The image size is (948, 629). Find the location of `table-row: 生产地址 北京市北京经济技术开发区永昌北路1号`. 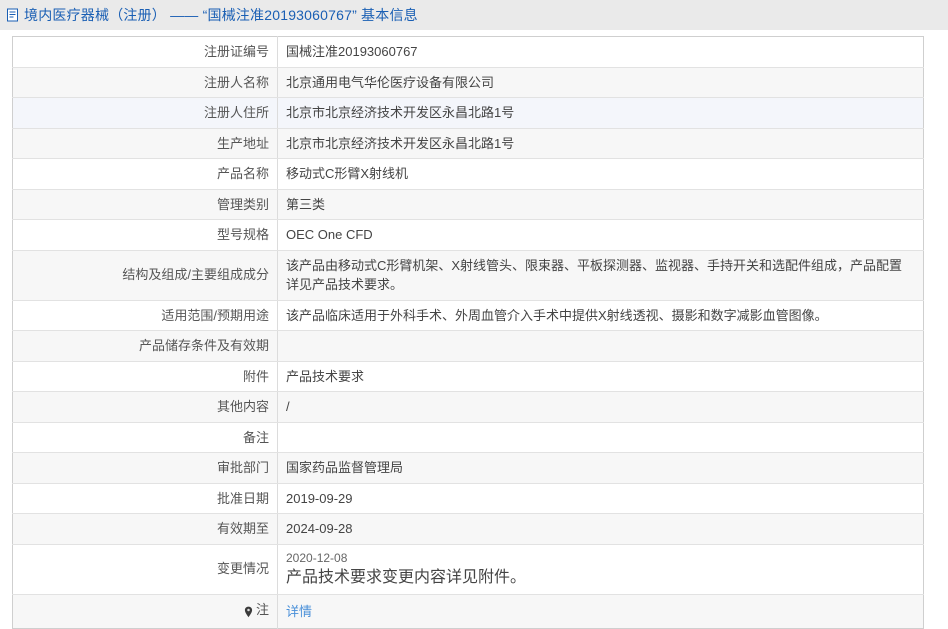

table-row: 生产地址 北京市北京经济技术开发区永昌北路1号 is located at coordinates (468, 143).